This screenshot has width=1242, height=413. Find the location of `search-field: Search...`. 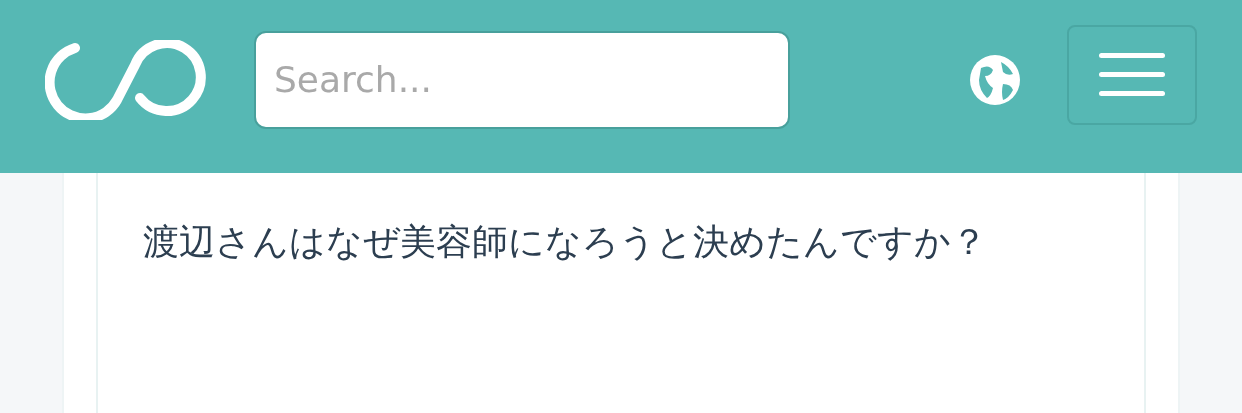

search-field: Search... is located at coordinates (522, 79).